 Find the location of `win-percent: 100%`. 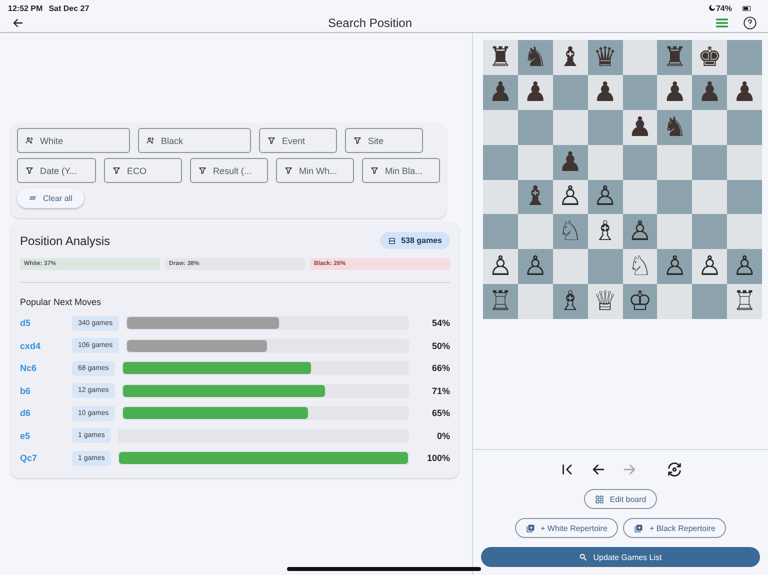

win-percent: 100% is located at coordinates (438, 458).